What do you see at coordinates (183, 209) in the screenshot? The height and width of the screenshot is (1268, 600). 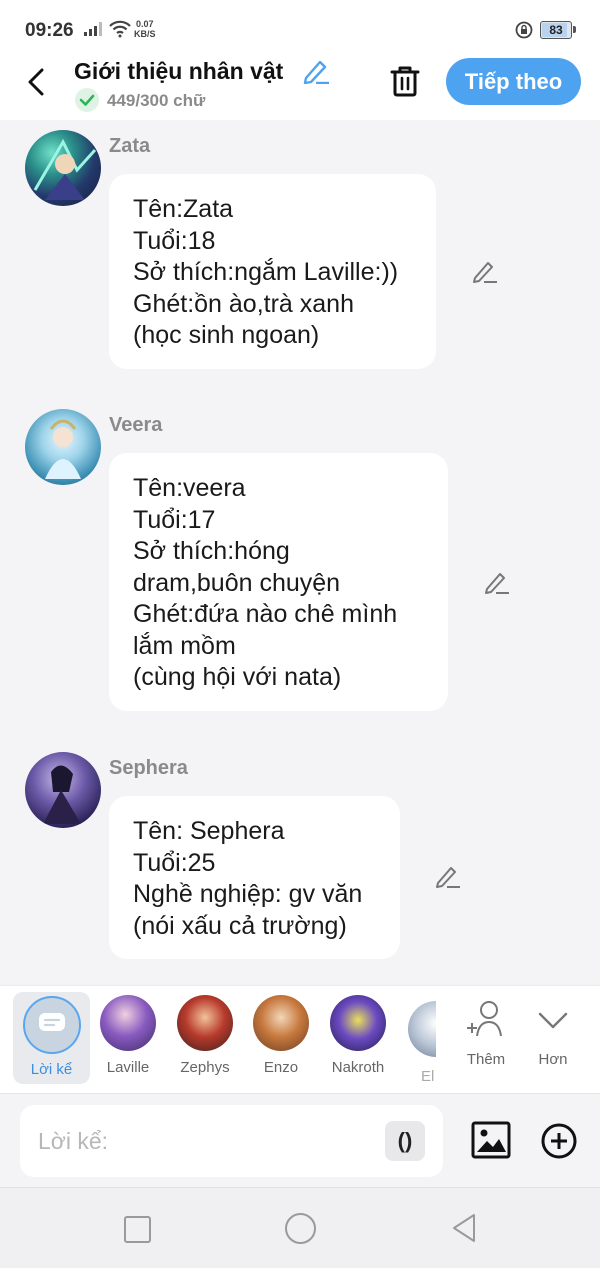 I see `message-line: Tên:Zata` at bounding box center [183, 209].